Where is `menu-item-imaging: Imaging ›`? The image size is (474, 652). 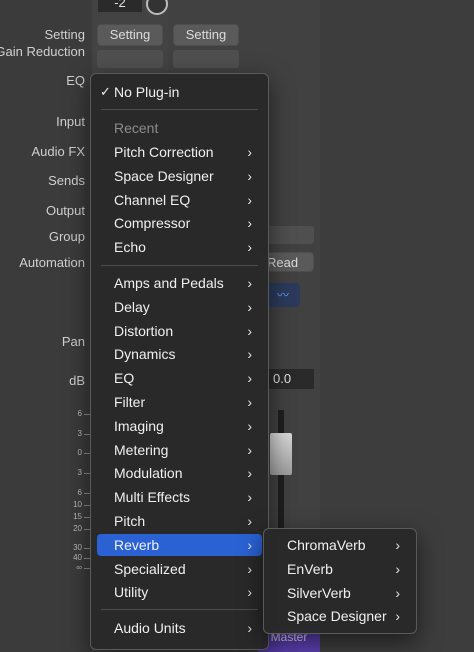 menu-item-imaging: Imaging › is located at coordinates (179, 426).